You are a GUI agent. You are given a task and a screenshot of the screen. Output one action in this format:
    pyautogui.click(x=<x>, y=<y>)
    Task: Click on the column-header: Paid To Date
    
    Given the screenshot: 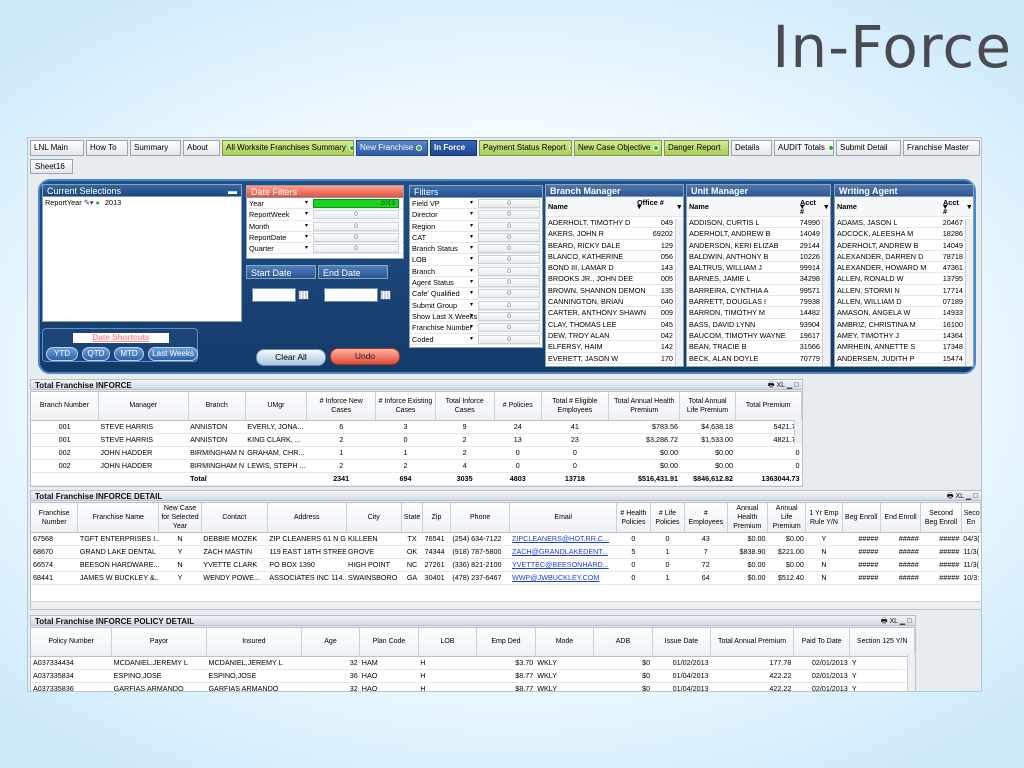 What is the action you would take?
    pyautogui.click(x=822, y=642)
    